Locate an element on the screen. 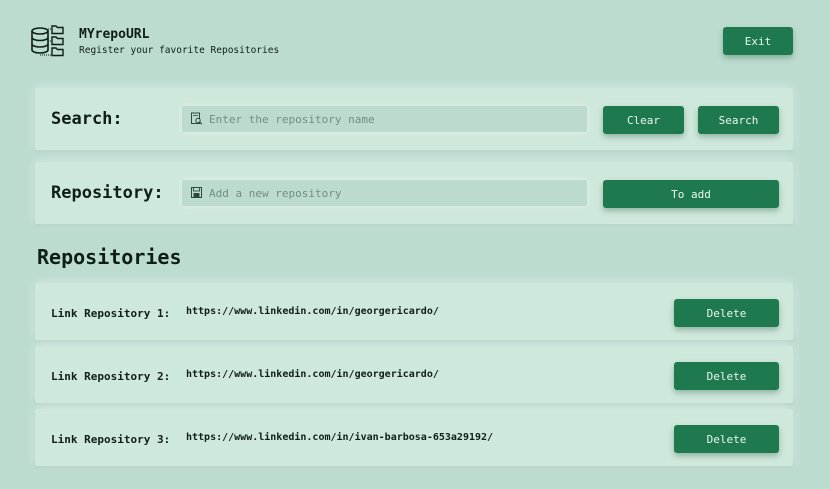 The height and width of the screenshot is (489, 830). search-document-icon is located at coordinates (197, 118).